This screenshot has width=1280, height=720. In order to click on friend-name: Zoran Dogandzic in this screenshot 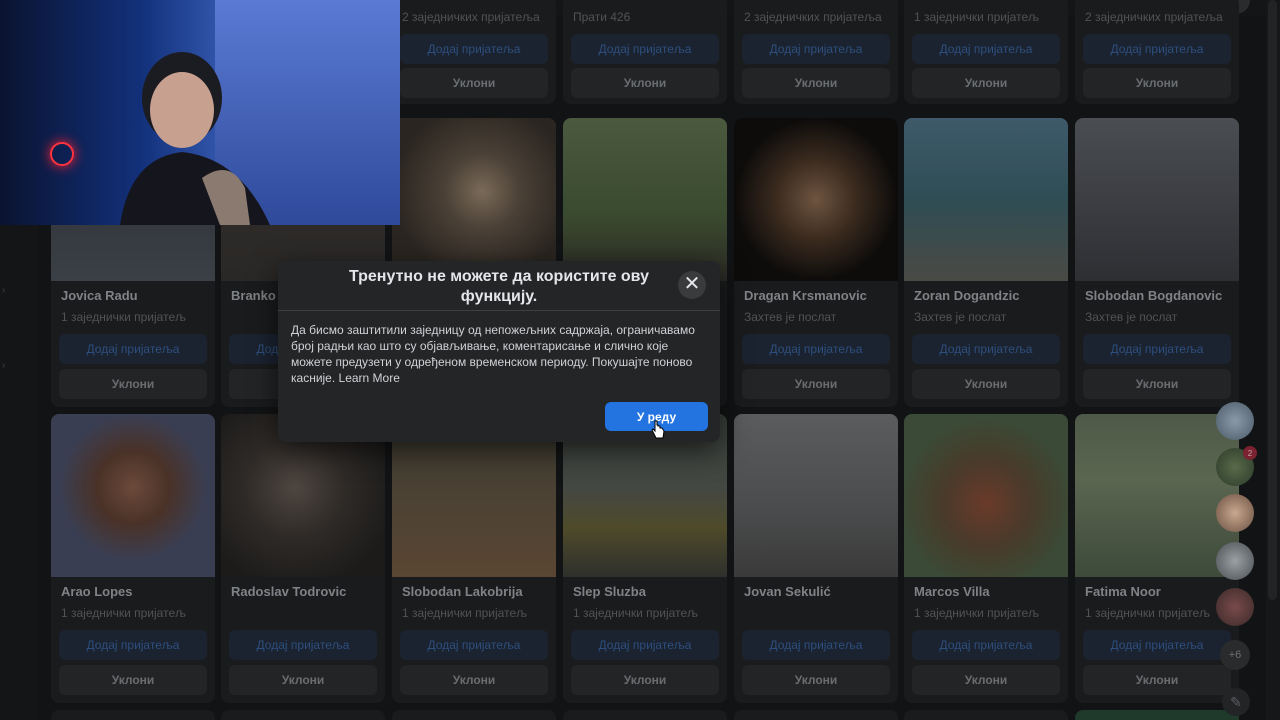, I will do `click(966, 295)`.